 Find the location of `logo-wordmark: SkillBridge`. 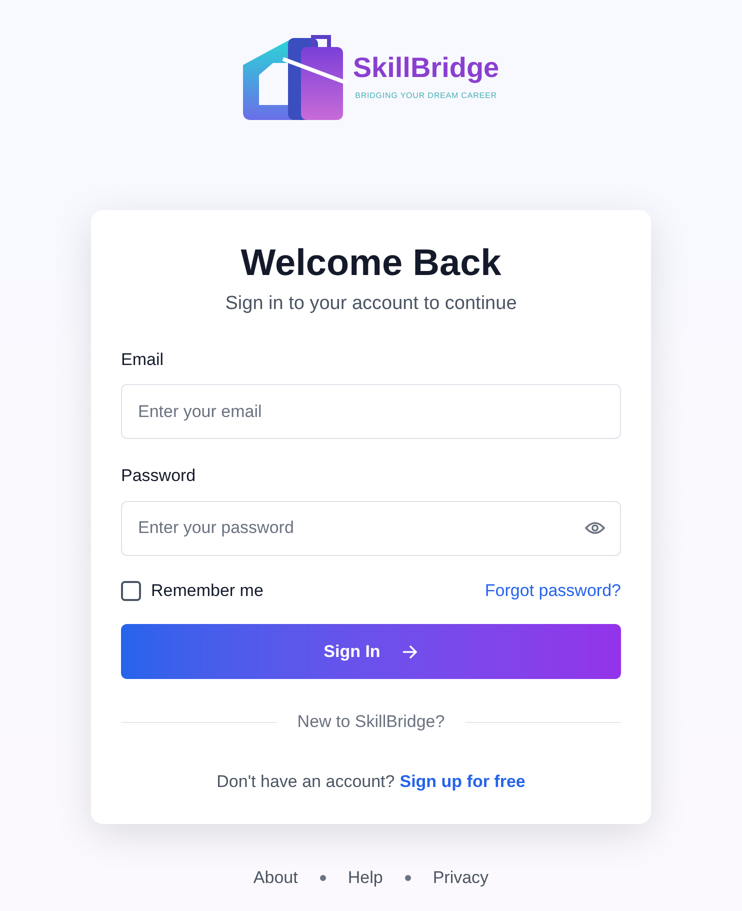

logo-wordmark: SkillBridge is located at coordinates (426, 68).